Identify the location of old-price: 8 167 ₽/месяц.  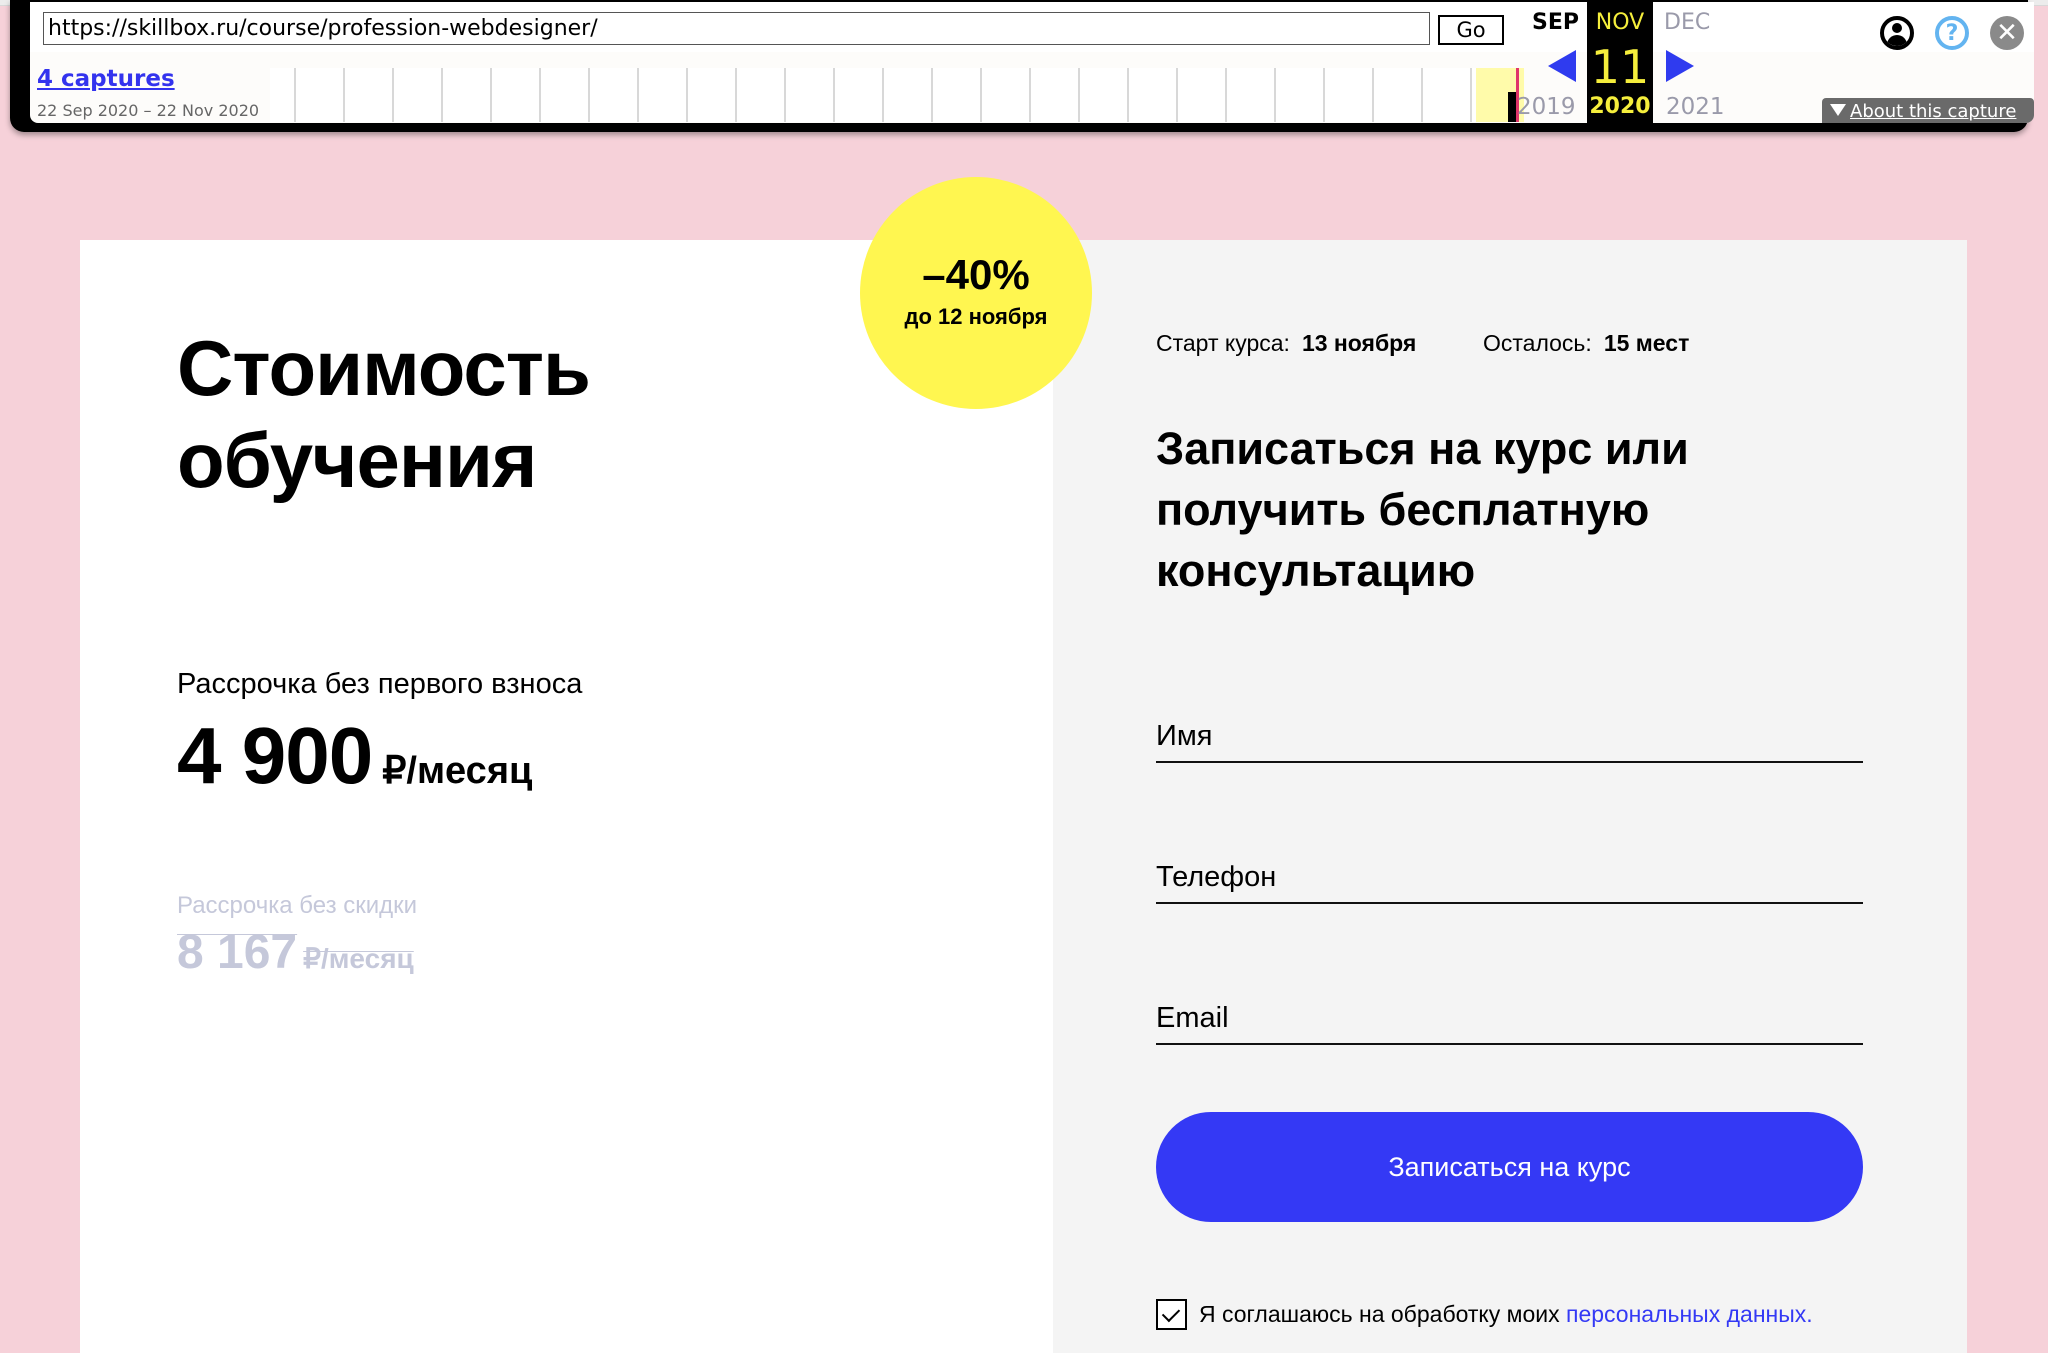
(295, 952).